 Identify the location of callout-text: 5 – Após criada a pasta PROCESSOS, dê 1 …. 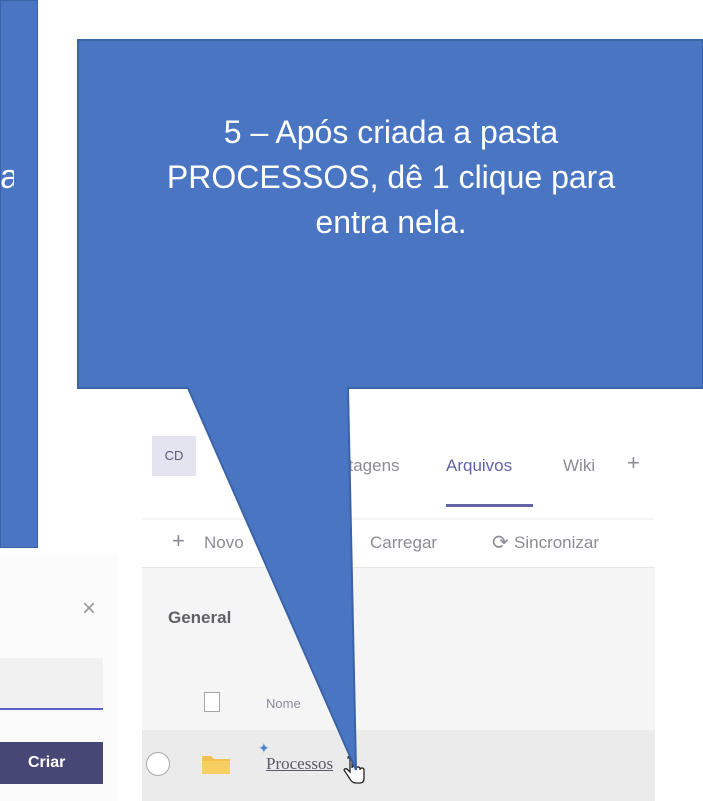
(391, 177).